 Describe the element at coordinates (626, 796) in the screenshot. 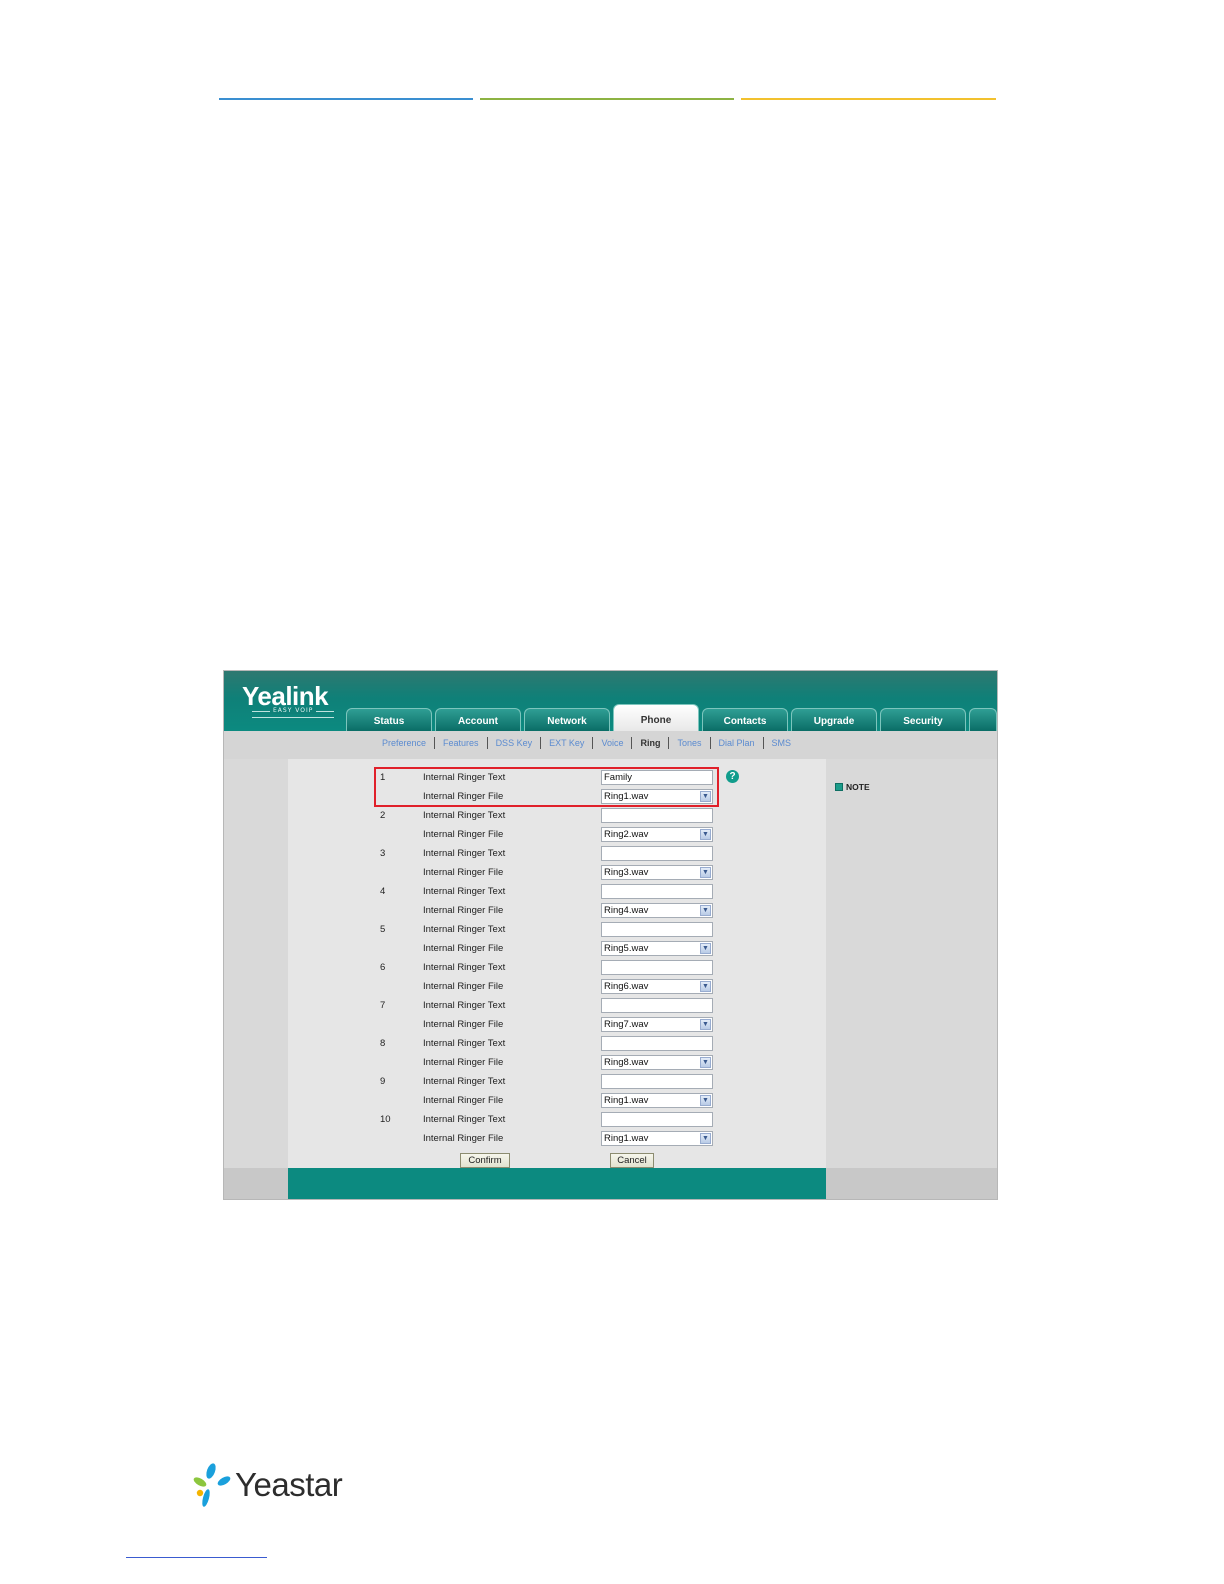

I see `ringer-file-value: Ring1.wav` at that location.